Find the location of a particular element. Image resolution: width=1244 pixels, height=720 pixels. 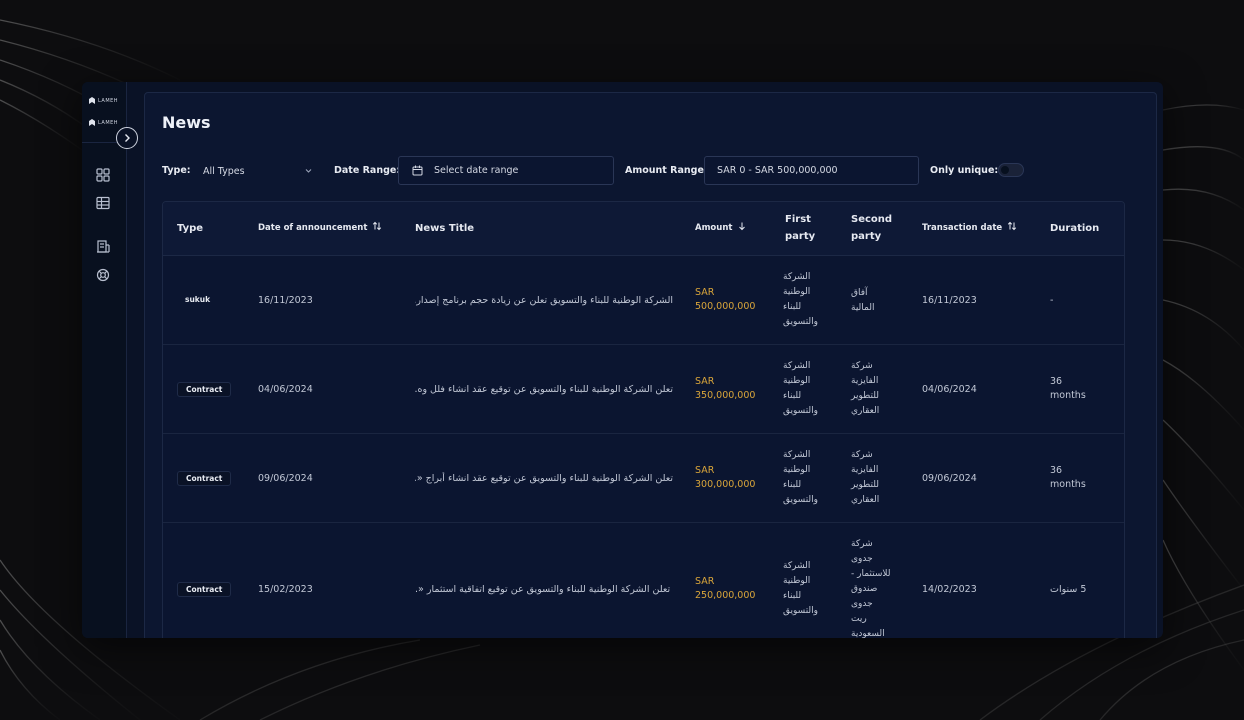

dashboard-icon is located at coordinates (103, 175).